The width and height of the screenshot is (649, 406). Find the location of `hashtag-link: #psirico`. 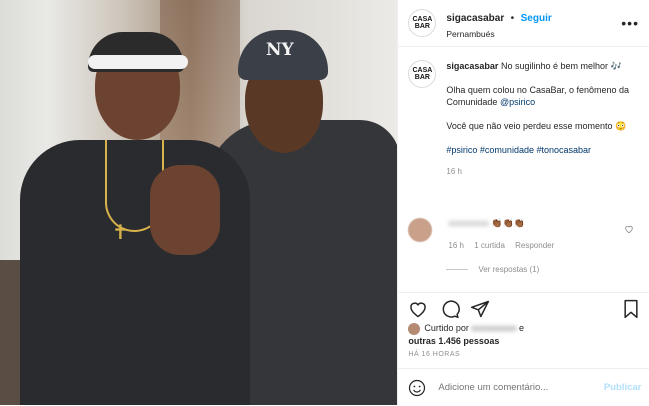

hashtag-link: #psirico is located at coordinates (461, 150).